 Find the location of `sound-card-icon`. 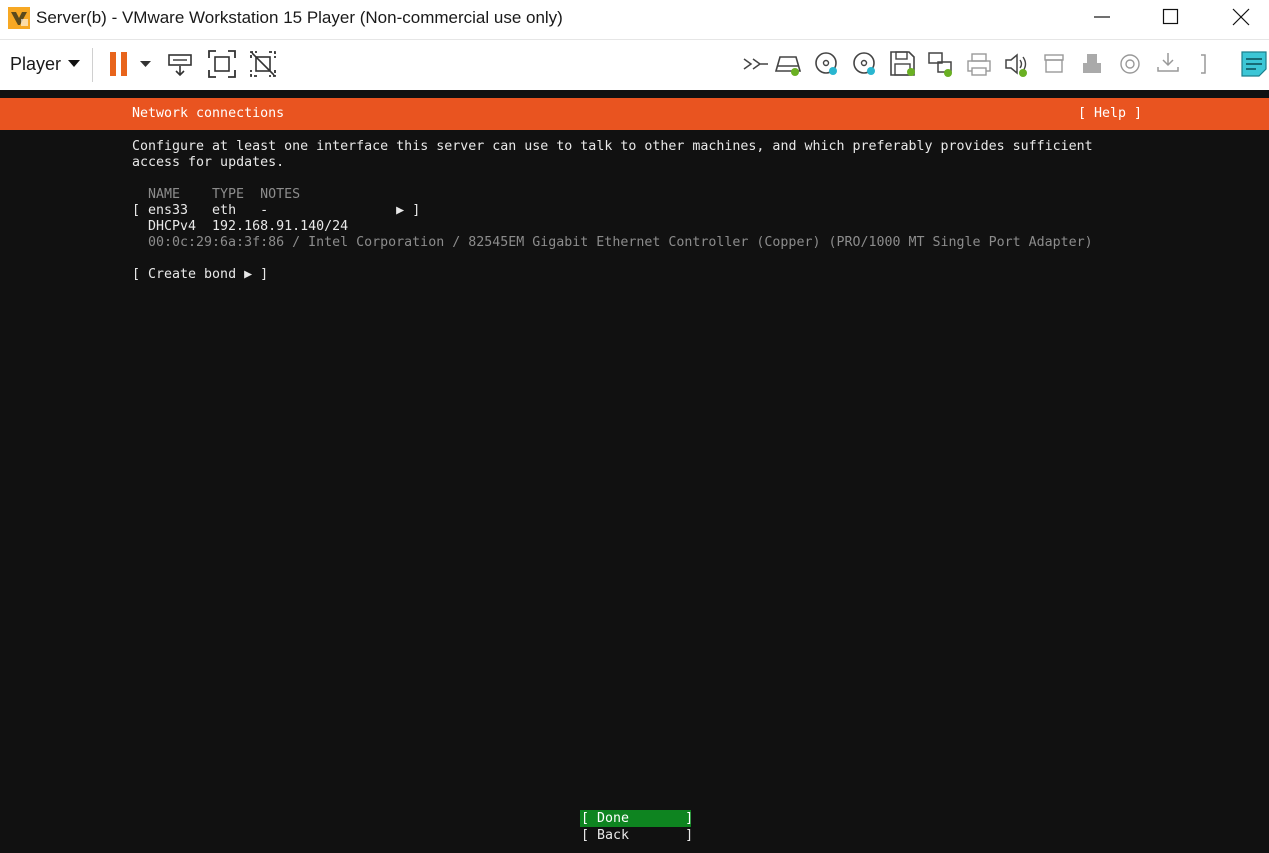

sound-card-icon is located at coordinates (1016, 65).